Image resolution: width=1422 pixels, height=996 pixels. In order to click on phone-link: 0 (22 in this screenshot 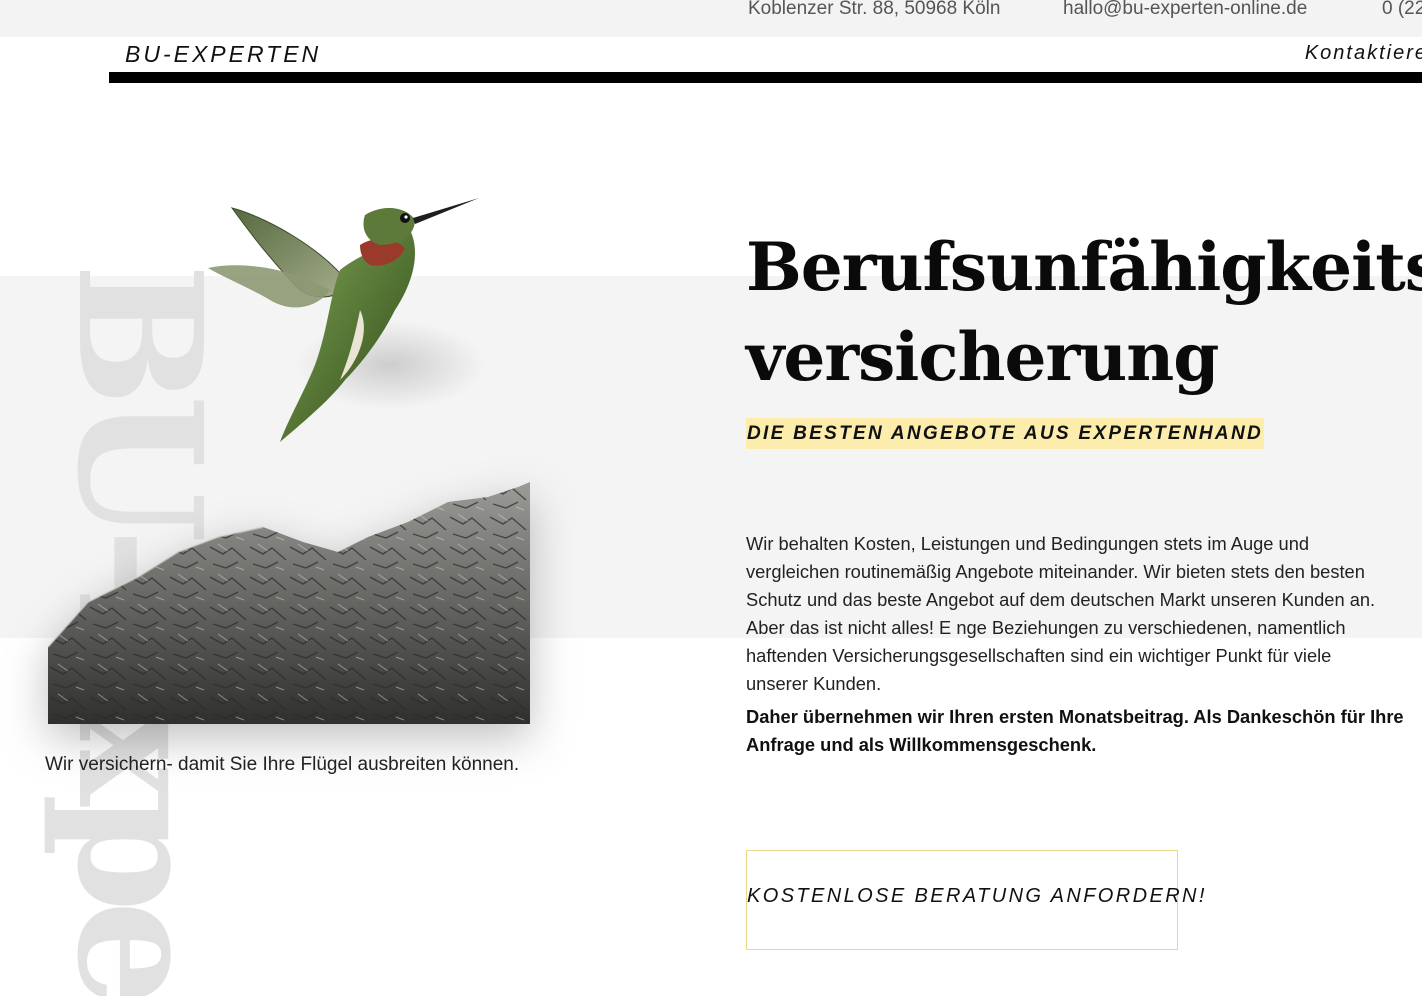, I will do `click(1402, 9)`.